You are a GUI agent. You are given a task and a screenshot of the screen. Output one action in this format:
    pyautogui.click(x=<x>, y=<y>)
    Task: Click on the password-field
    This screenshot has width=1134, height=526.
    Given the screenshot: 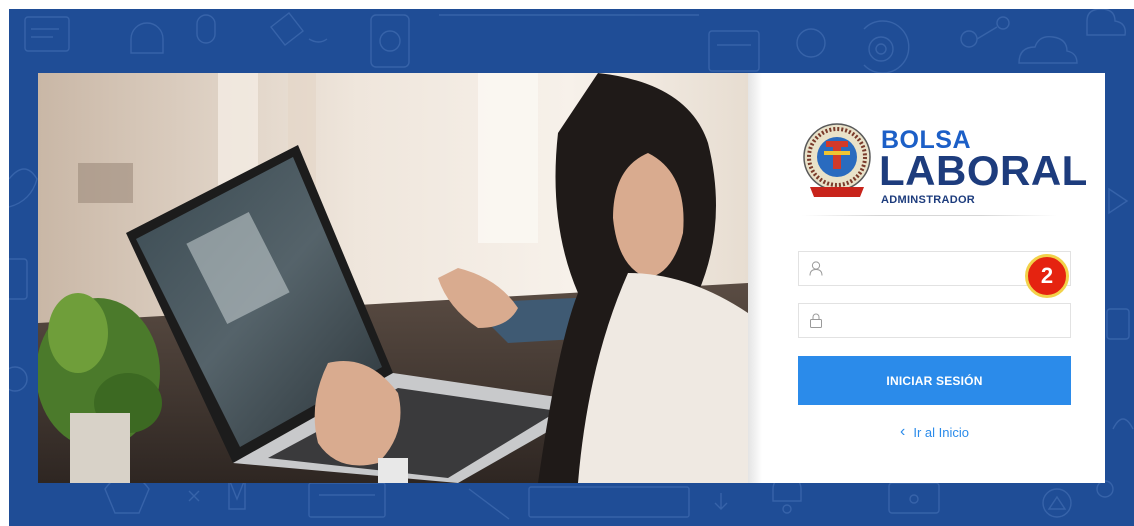 What is the action you would take?
    pyautogui.click(x=934, y=320)
    